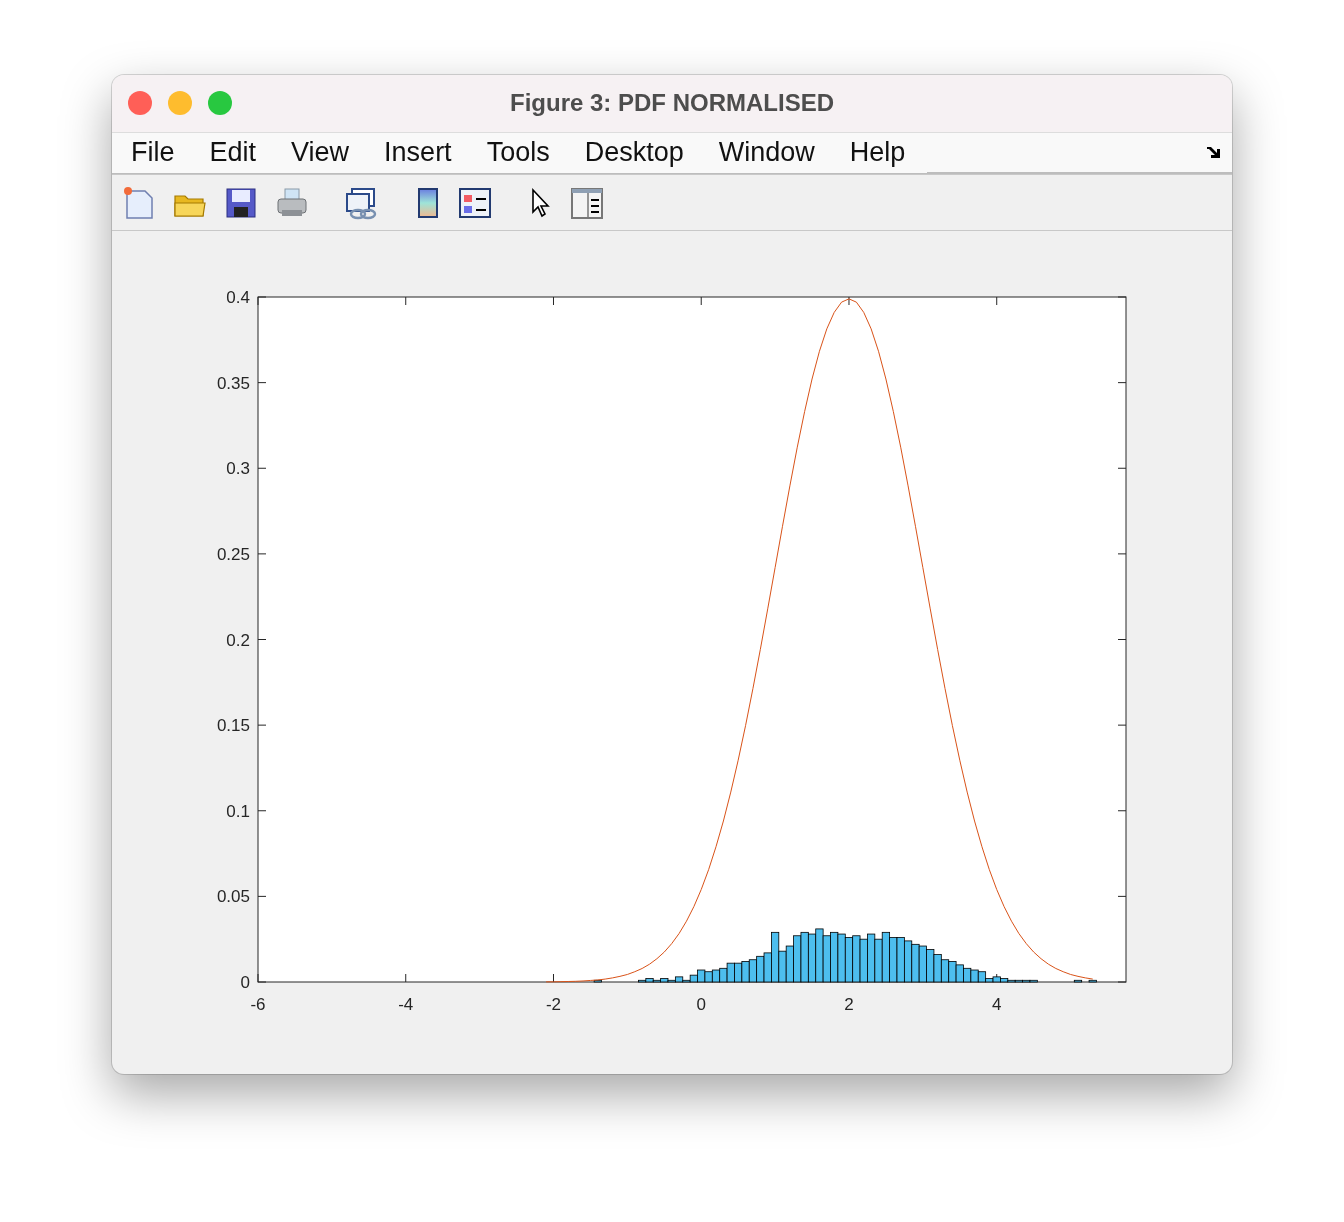 The height and width of the screenshot is (1222, 1344). What do you see at coordinates (320, 153) in the screenshot?
I see `menu-item: View` at bounding box center [320, 153].